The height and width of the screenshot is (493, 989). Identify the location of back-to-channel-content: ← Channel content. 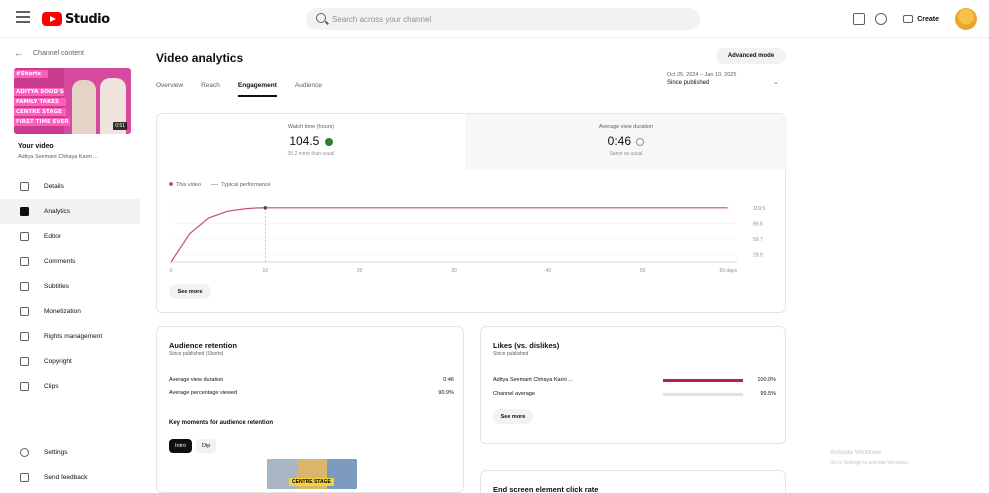
(49, 53).